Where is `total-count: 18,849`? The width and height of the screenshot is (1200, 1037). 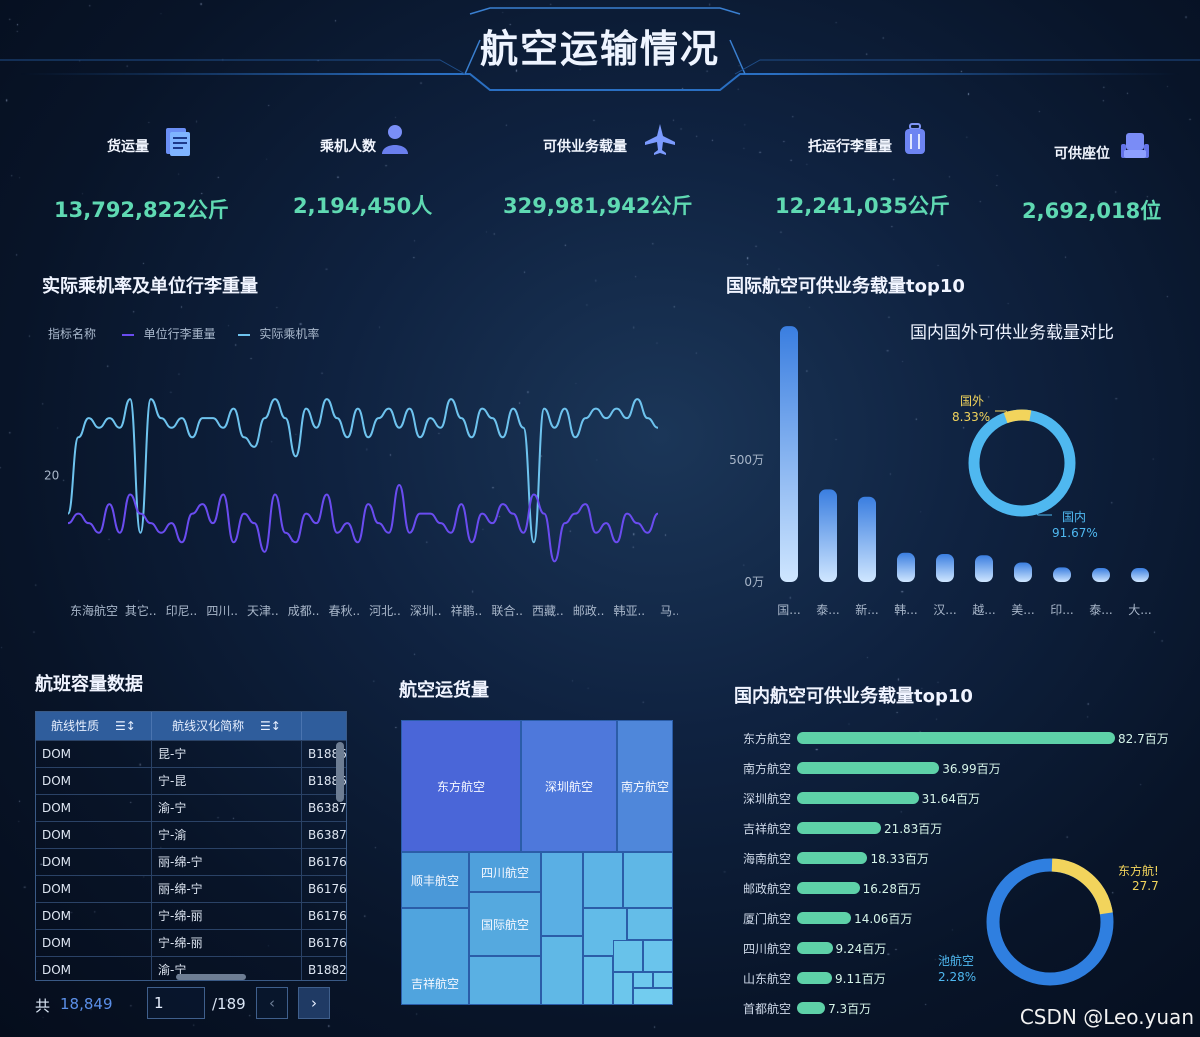 total-count: 18,849 is located at coordinates (86, 1004).